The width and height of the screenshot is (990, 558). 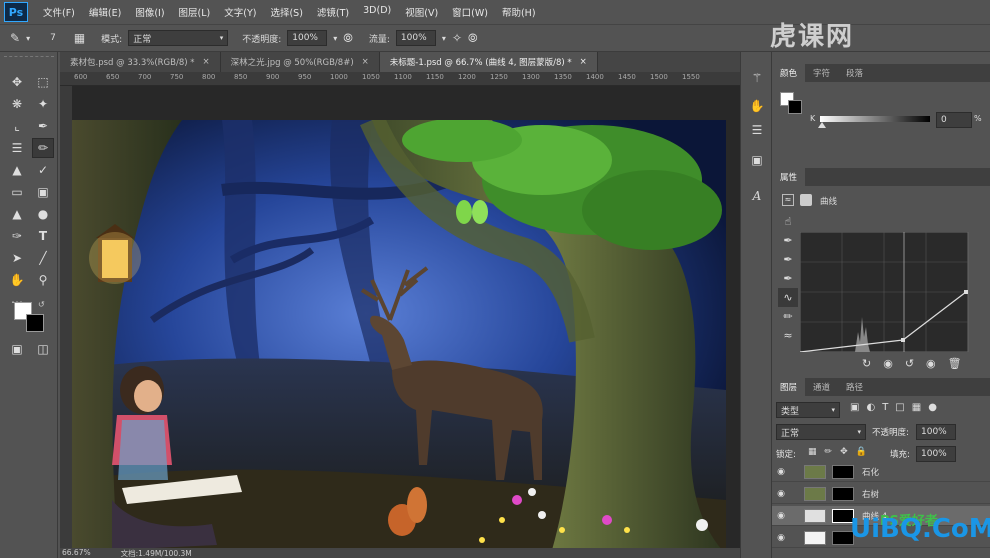 What do you see at coordinates (916, 407) in the screenshot?
I see `smart-filter-icon: ▦` at bounding box center [916, 407].